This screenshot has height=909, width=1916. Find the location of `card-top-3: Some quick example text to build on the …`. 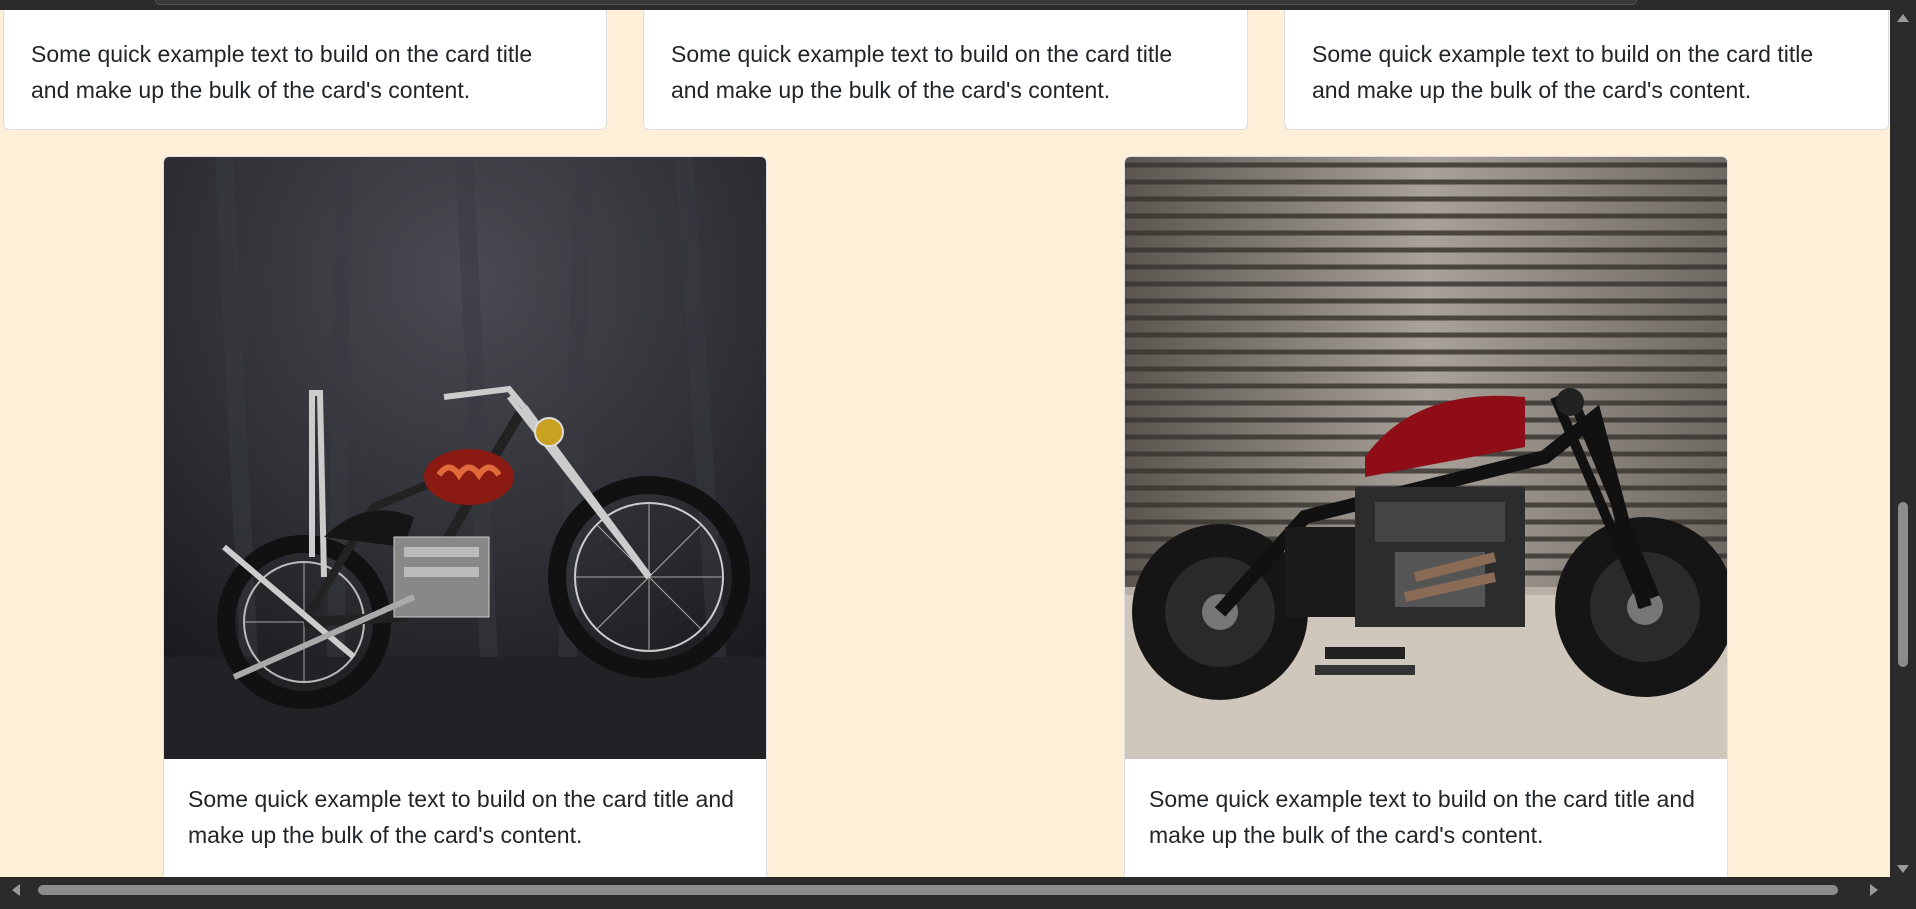

card-top-3: Some quick example text to build on the … is located at coordinates (1586, 70).